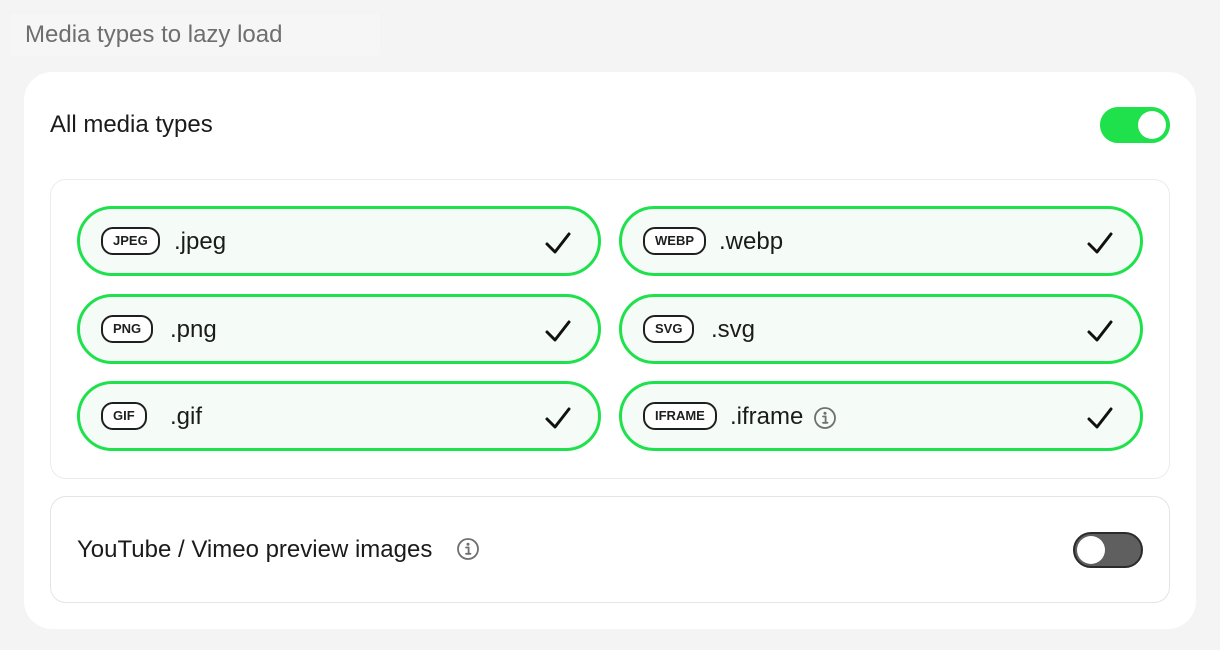 Image resolution: width=1220 pixels, height=650 pixels. Describe the element at coordinates (610, 125) in the screenshot. I see `all-media-types-row: All media types` at that location.